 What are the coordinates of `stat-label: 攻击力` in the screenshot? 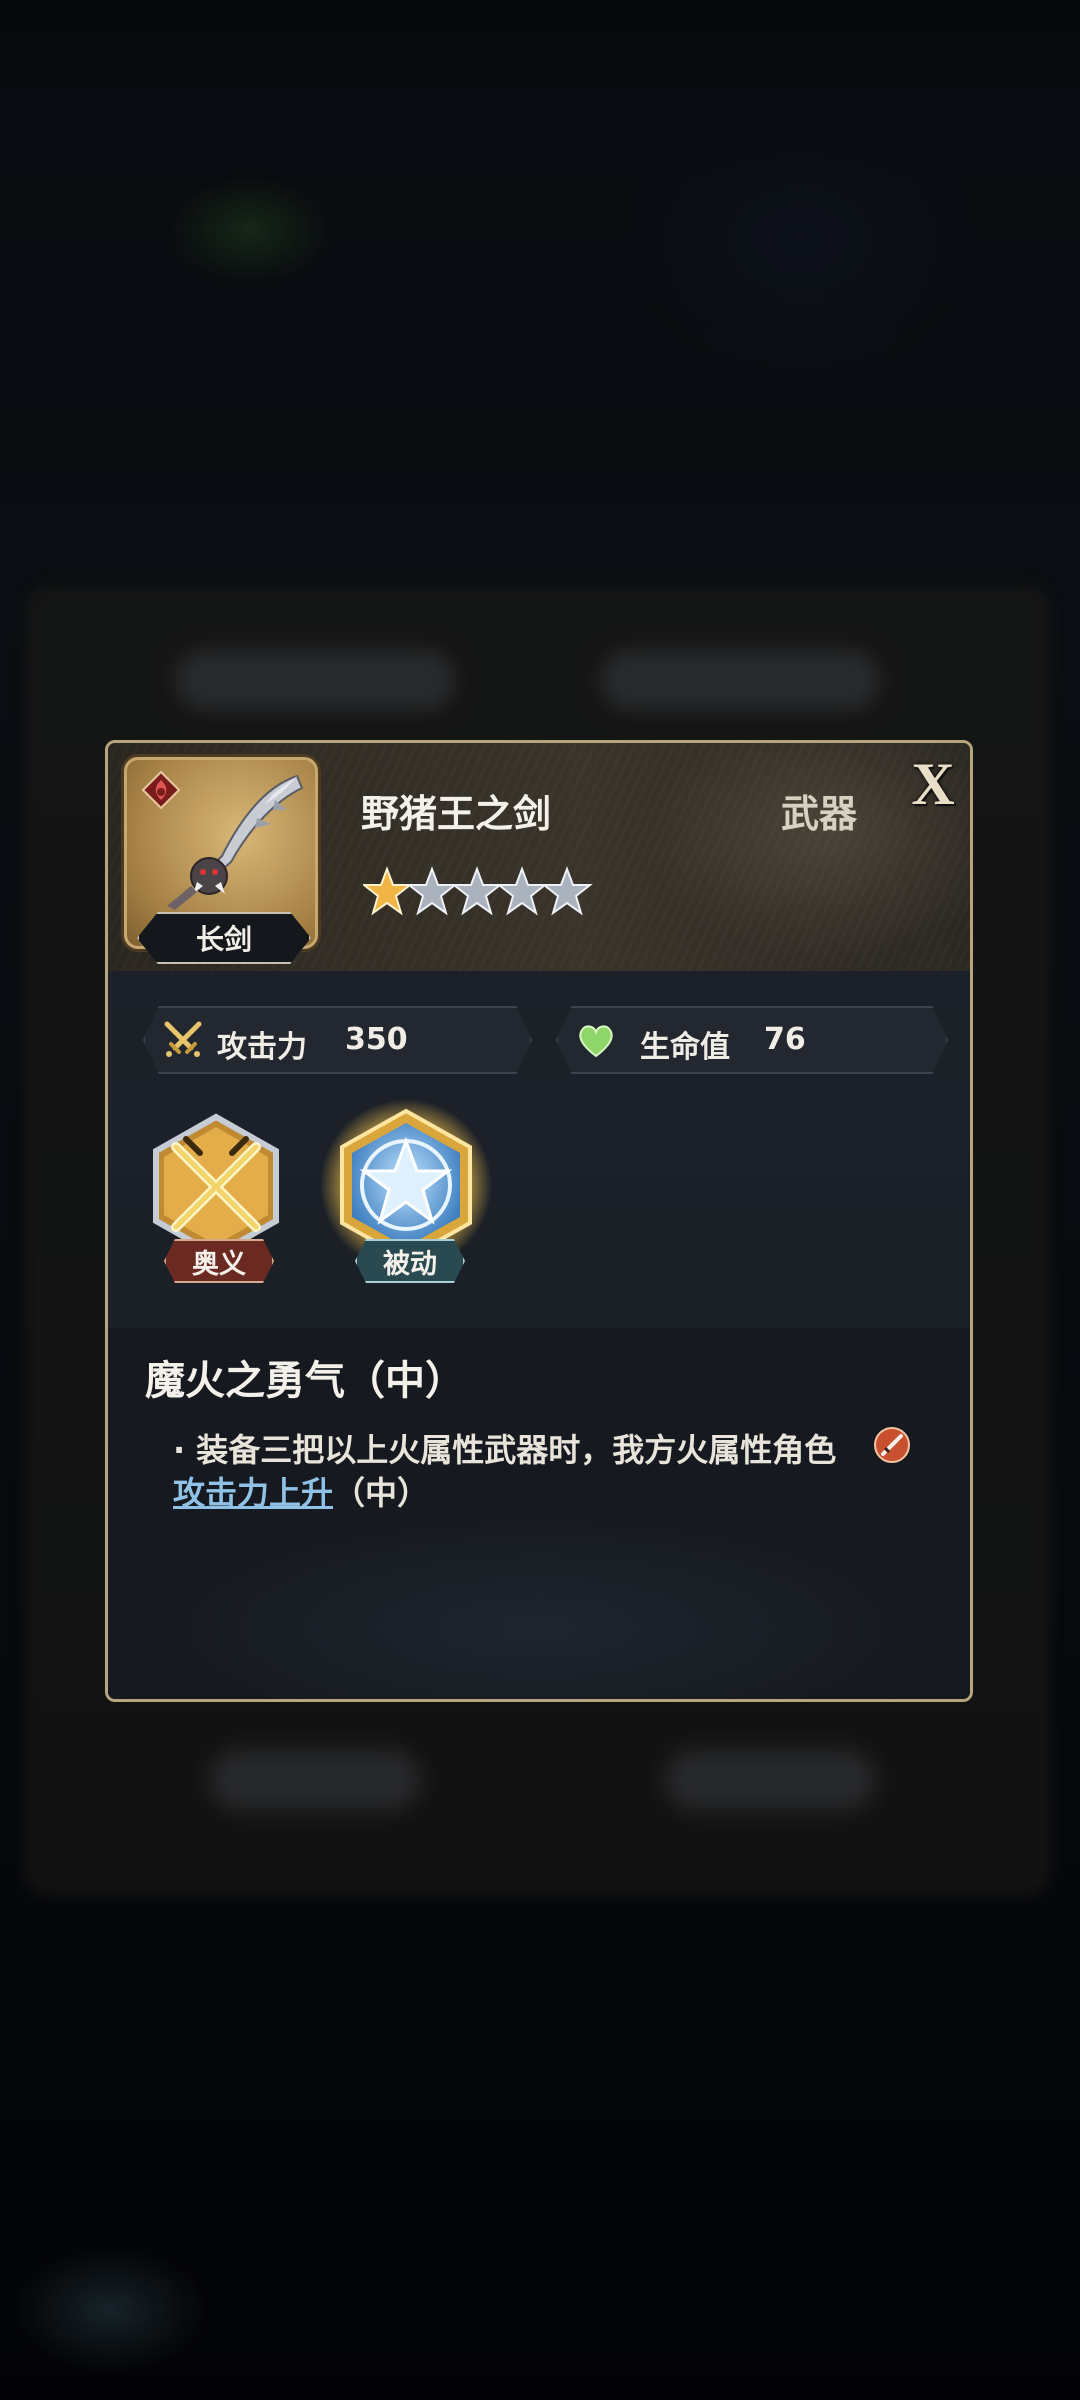 It's located at (262, 1047).